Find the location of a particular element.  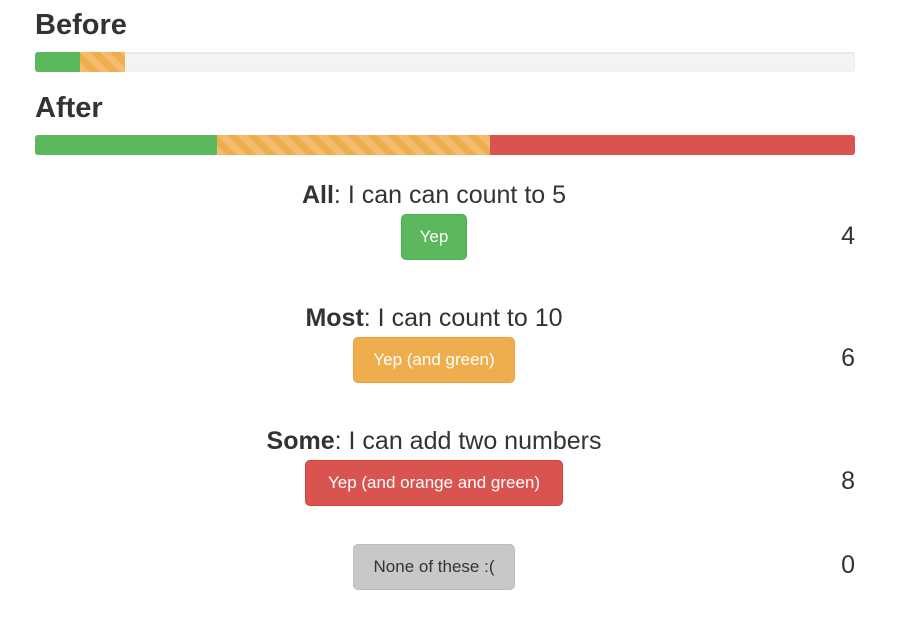

question-level-all: All is located at coordinates (317, 195).